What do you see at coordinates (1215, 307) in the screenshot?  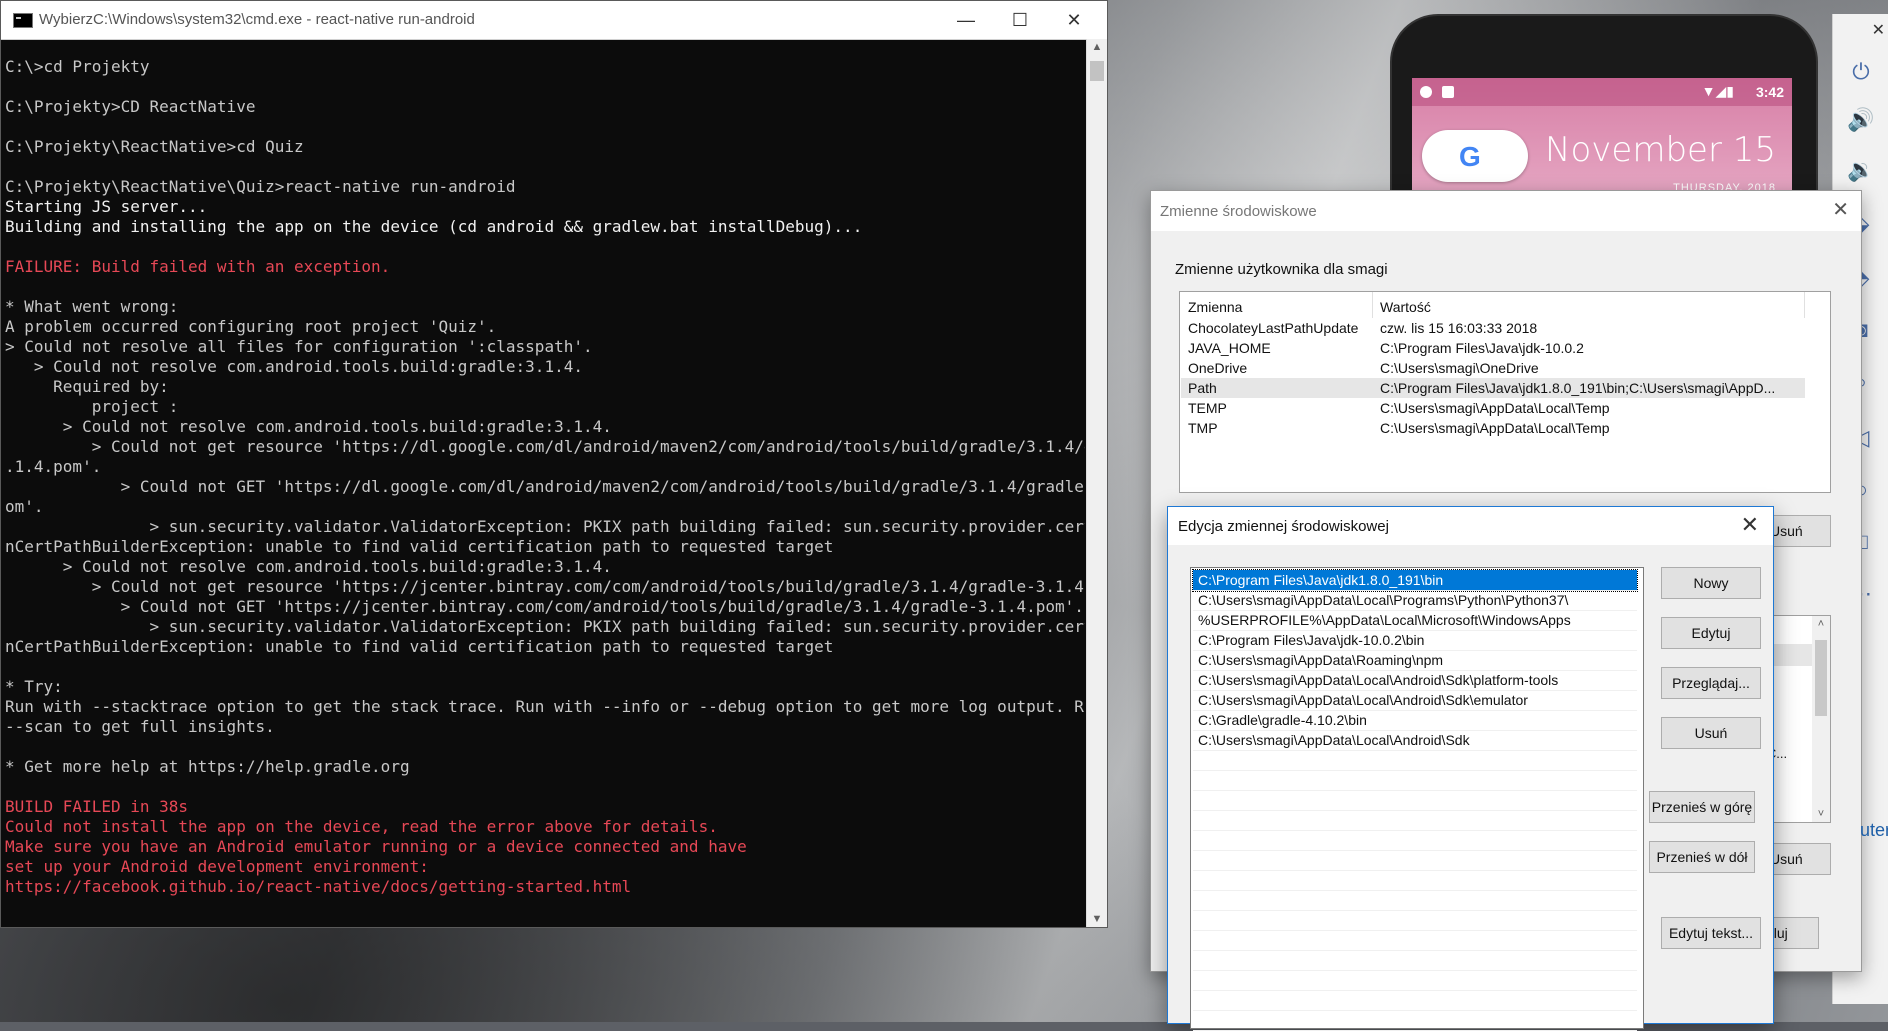 I see `column-header-name: Zmienna` at bounding box center [1215, 307].